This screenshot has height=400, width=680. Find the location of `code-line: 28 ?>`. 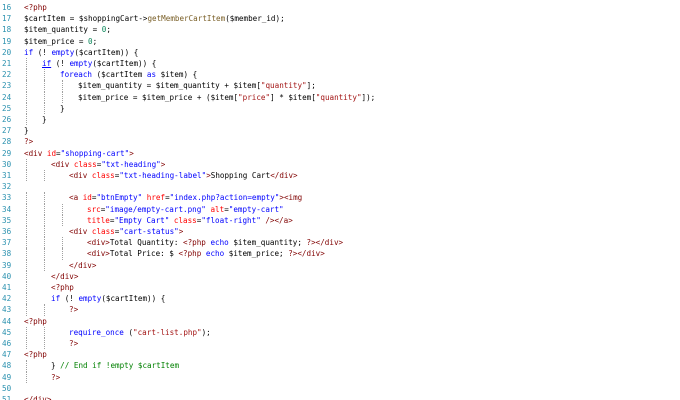

code-line: 28 ?> is located at coordinates (340, 141).